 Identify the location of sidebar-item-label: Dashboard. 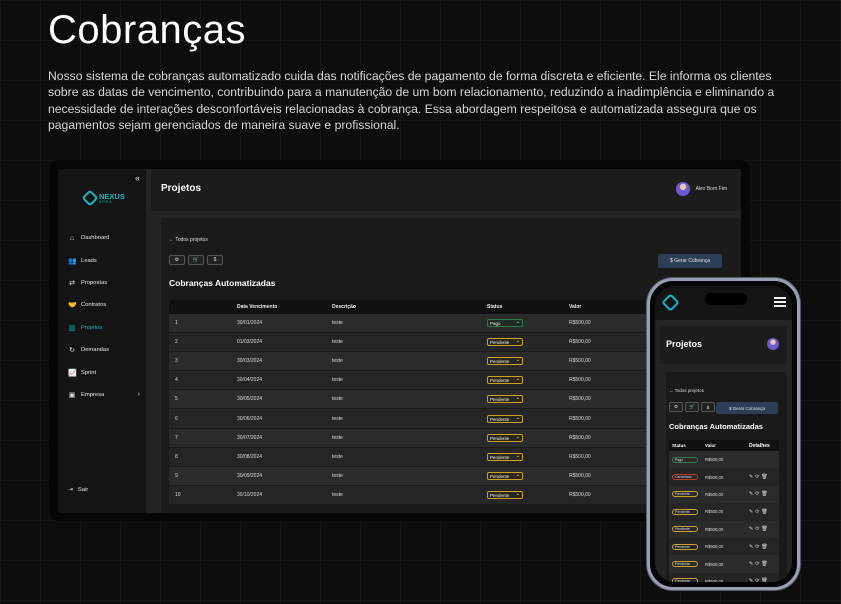
(95, 238).